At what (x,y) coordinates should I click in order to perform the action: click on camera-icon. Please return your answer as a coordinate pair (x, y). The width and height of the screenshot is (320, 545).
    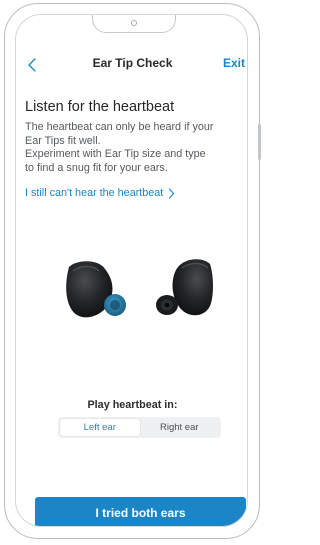
    Looking at the image, I should click on (134, 23).